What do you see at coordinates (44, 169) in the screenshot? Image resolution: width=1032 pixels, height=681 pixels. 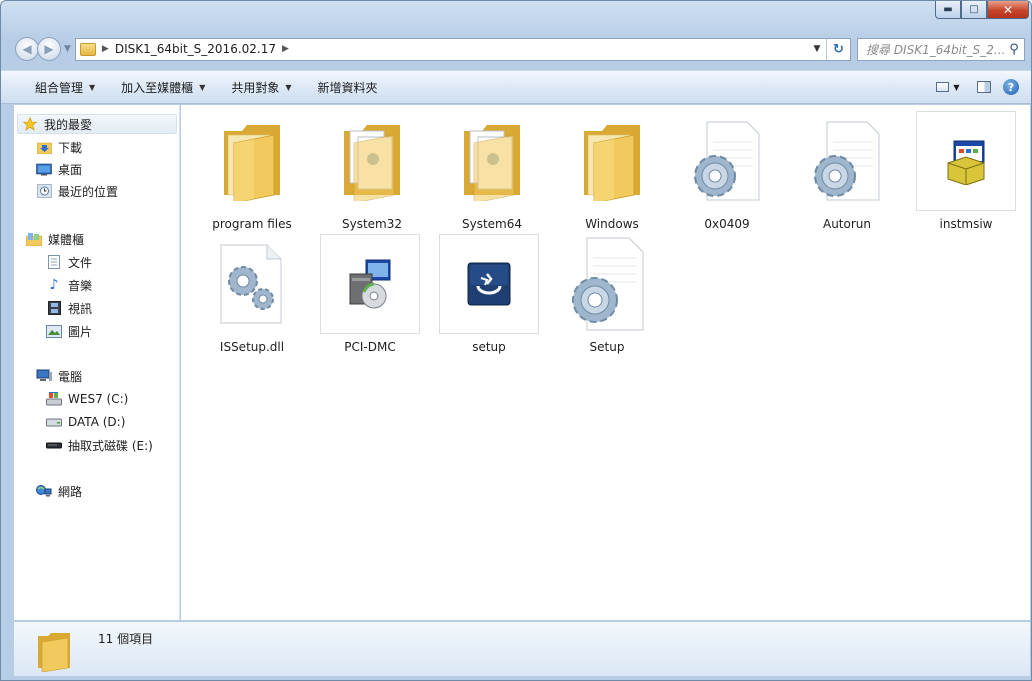 I see `desktop-icon` at bounding box center [44, 169].